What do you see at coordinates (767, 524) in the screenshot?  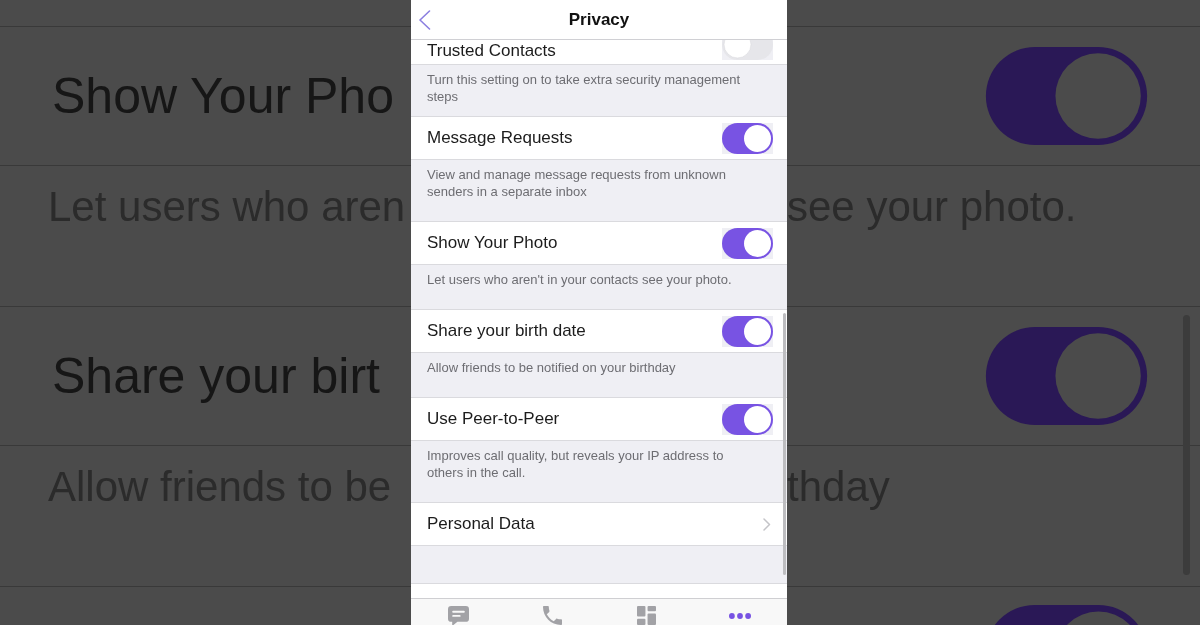 I see `chevron-right-icon` at bounding box center [767, 524].